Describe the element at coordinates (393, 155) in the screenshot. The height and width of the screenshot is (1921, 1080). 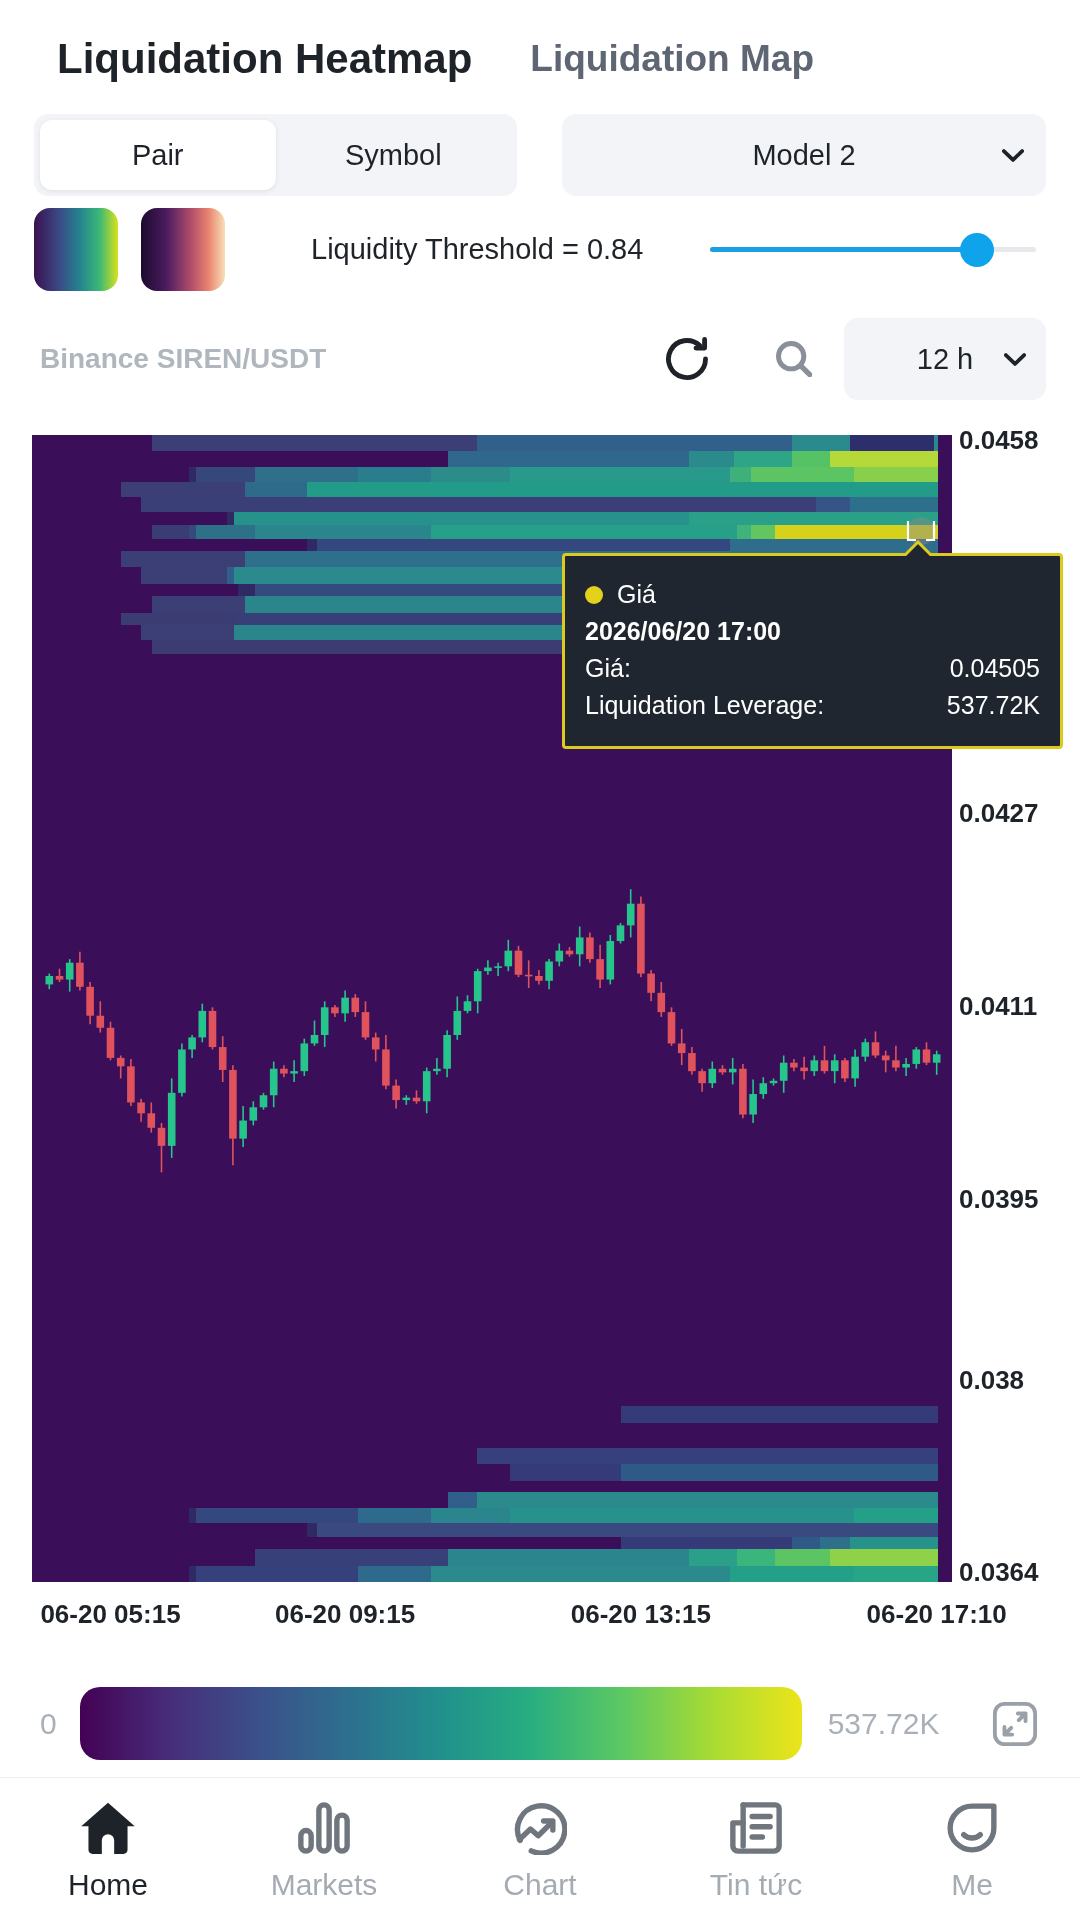
I see `segment-tab: Symbol` at that location.